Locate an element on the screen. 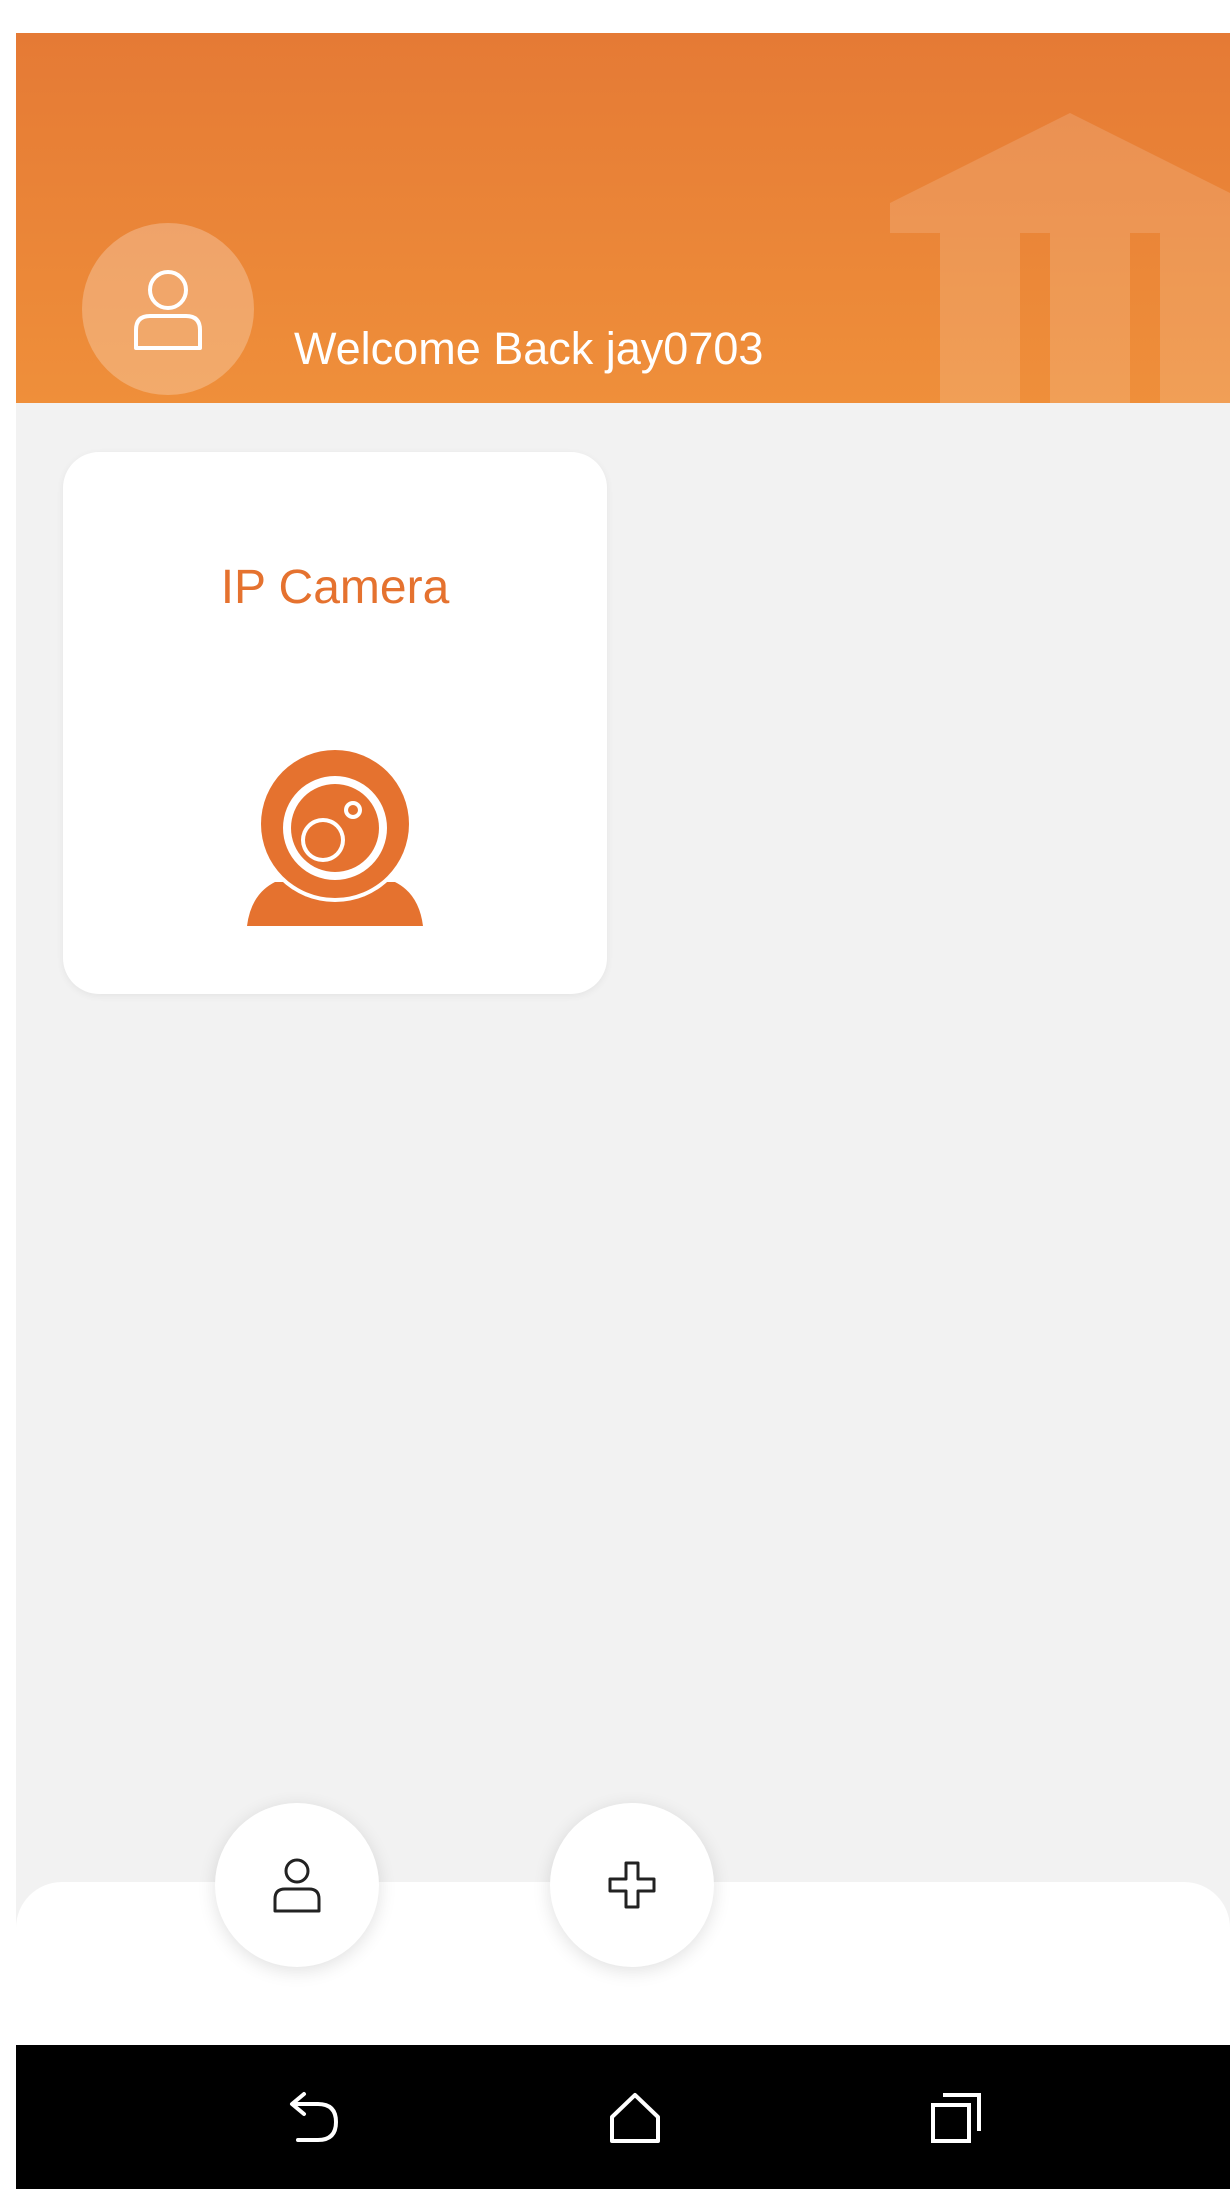 The image size is (1230, 2189). home-button is located at coordinates (635, 2118).